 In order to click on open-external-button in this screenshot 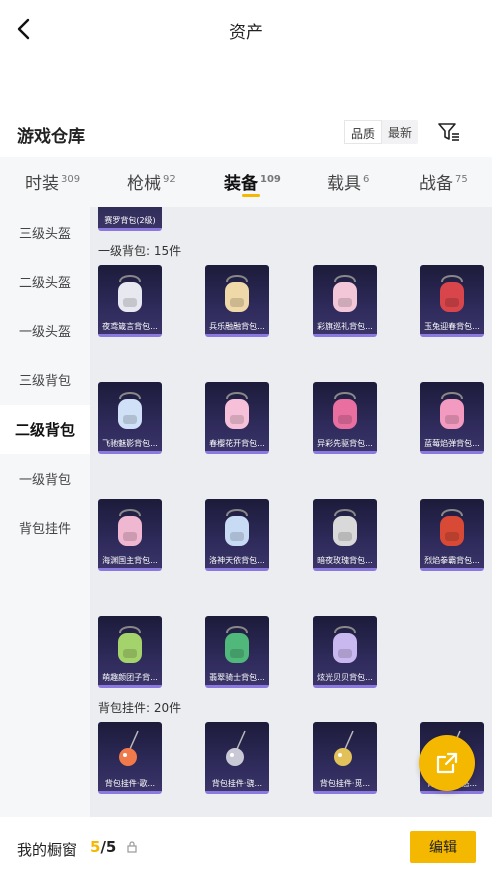, I will do `click(447, 763)`.